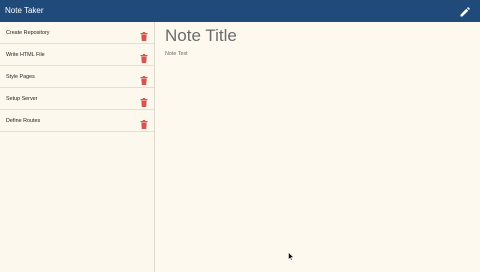  I want to click on note-item-title: Style Pages, so click(20, 77).